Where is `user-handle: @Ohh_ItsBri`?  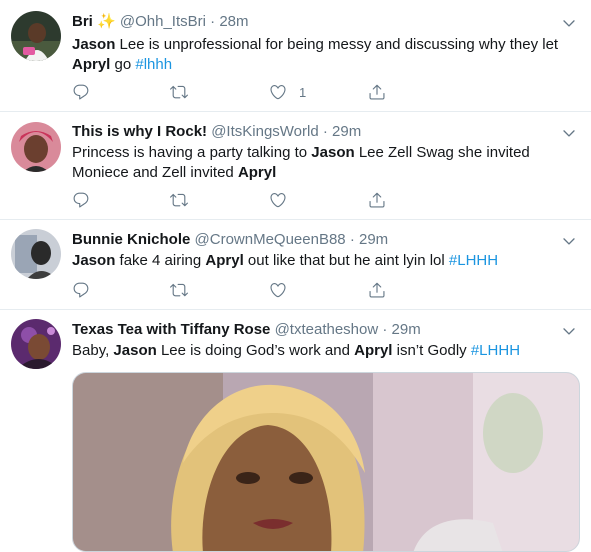 user-handle: @Ohh_ItsBri is located at coordinates (163, 21).